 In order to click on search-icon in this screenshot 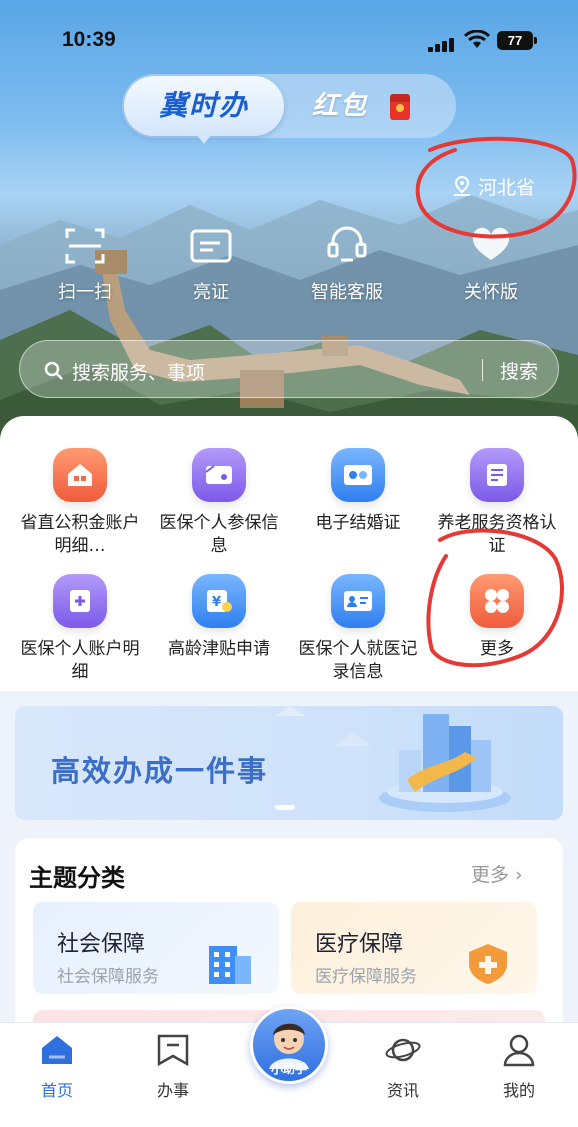, I will do `click(53, 370)`.